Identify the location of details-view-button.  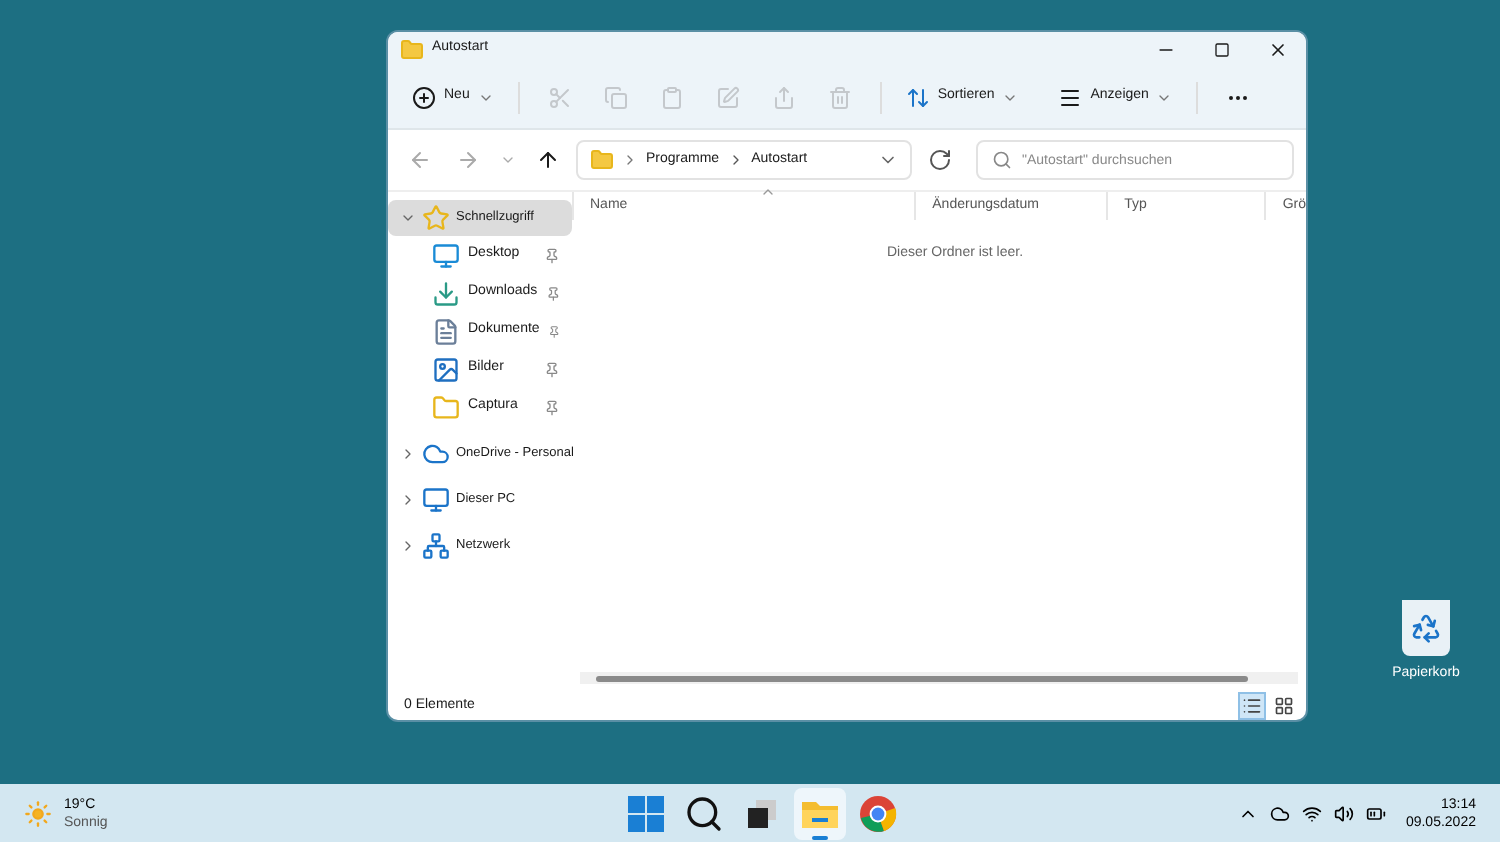
(1252, 706).